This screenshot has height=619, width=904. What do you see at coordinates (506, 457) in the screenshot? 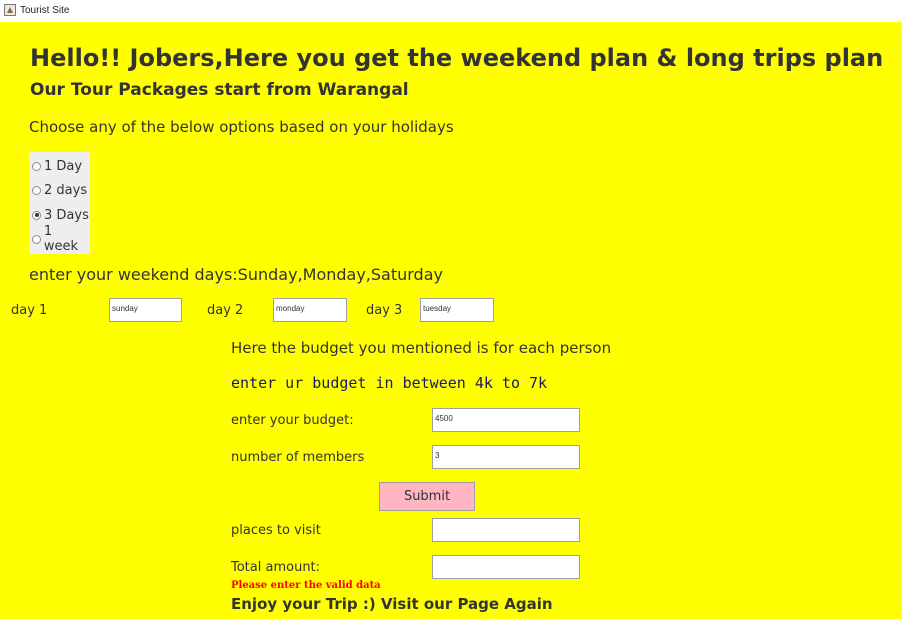
I see `members-field: 3` at bounding box center [506, 457].